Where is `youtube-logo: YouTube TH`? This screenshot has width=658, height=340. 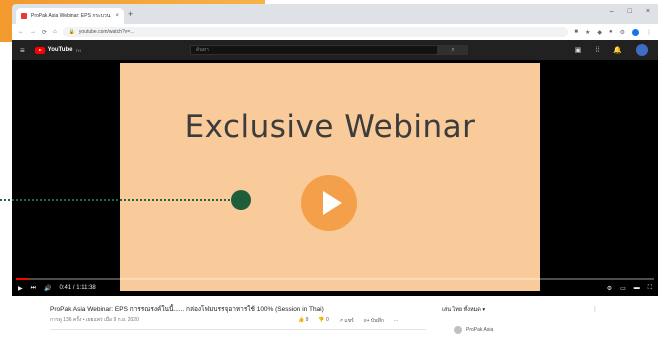 youtube-logo: YouTube TH is located at coordinates (57, 50).